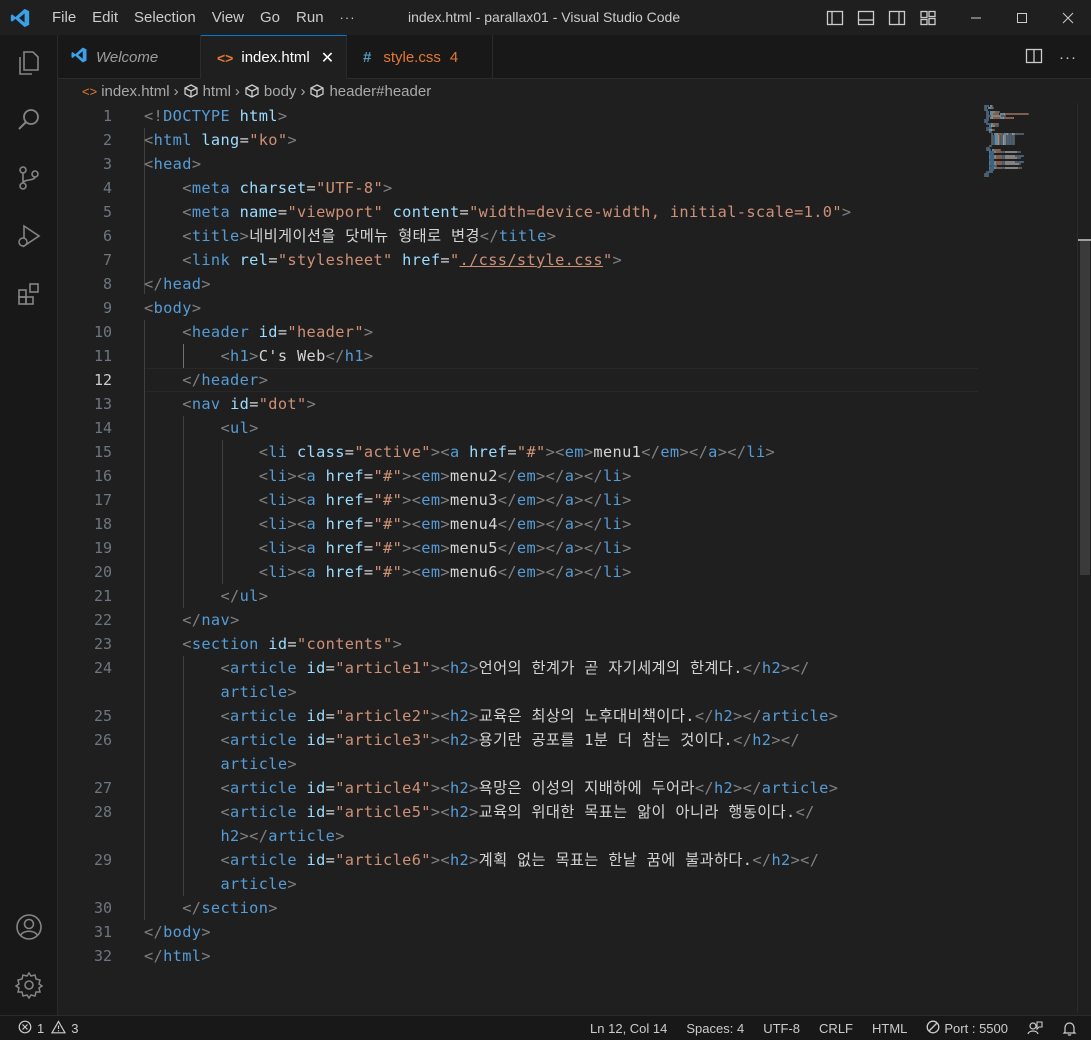 The image size is (1091, 1040). Describe the element at coordinates (420, 57) in the screenshot. I see `tab-style-css: # style.css 4` at that location.